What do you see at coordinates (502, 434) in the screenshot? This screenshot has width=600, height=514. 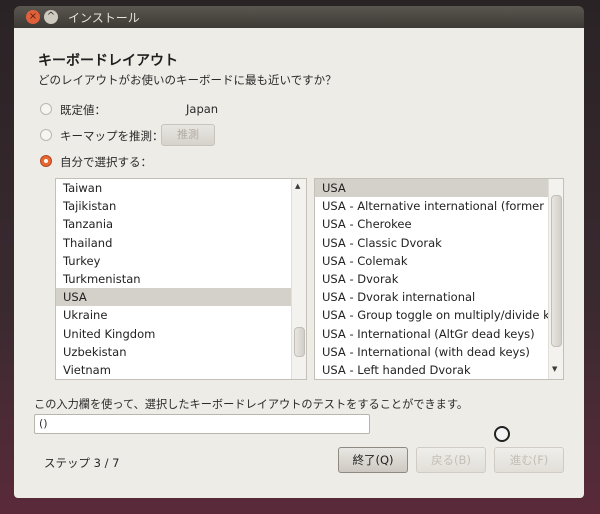 I see `busy-cursor-icon` at bounding box center [502, 434].